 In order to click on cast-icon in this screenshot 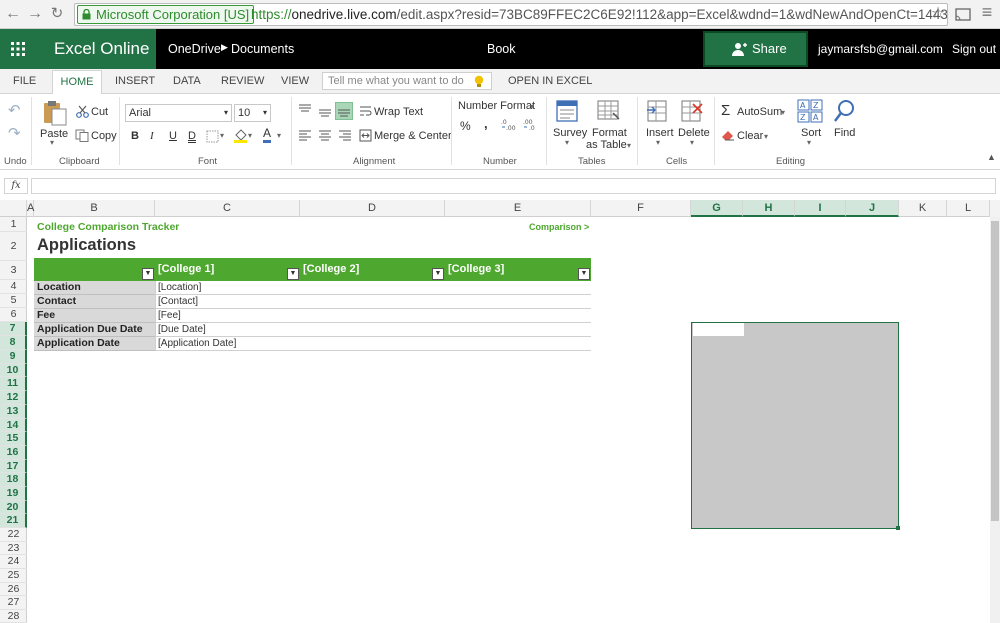, I will do `click(963, 14)`.